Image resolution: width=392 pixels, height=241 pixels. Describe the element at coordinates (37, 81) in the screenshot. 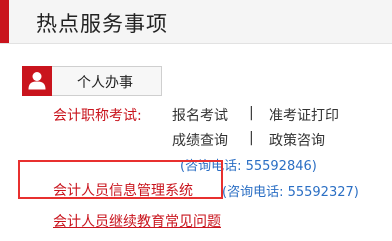

I see `user-icon` at that location.